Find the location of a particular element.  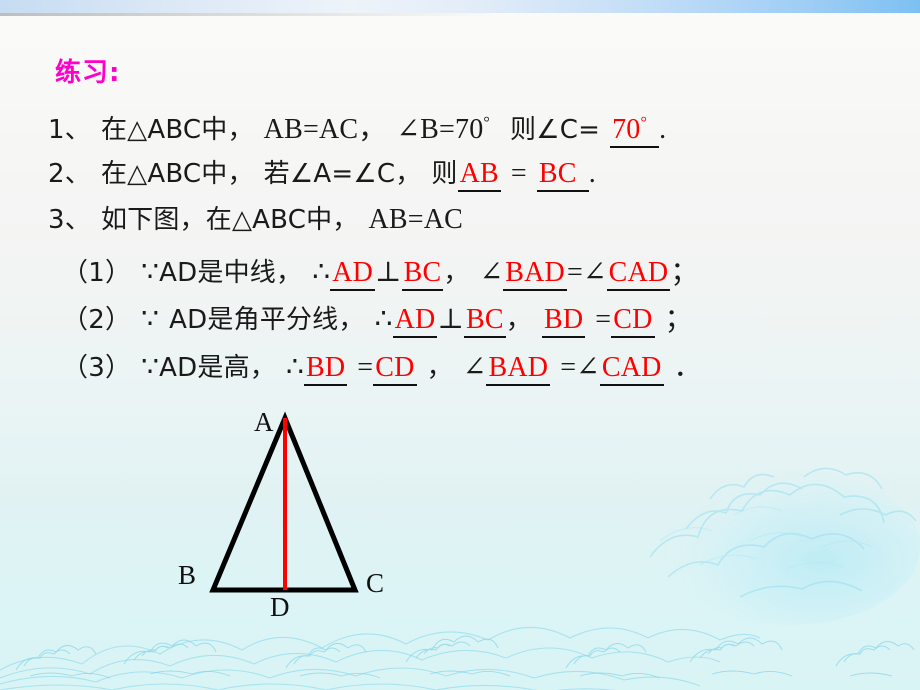

part-1-operator-2: =∠ is located at coordinates (586, 272).